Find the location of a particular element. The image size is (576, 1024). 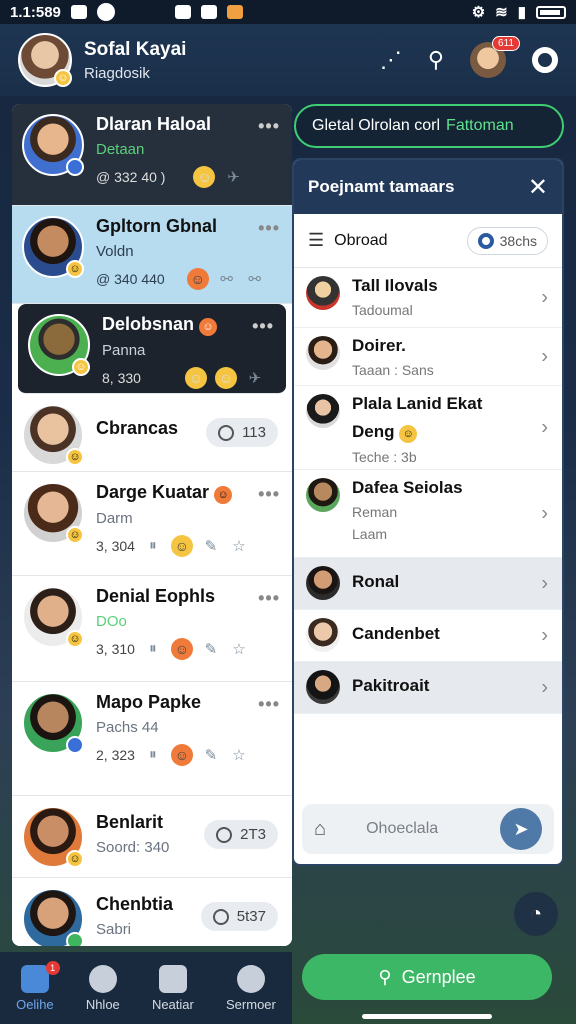

close-icon: ✕ is located at coordinates (538, 187).